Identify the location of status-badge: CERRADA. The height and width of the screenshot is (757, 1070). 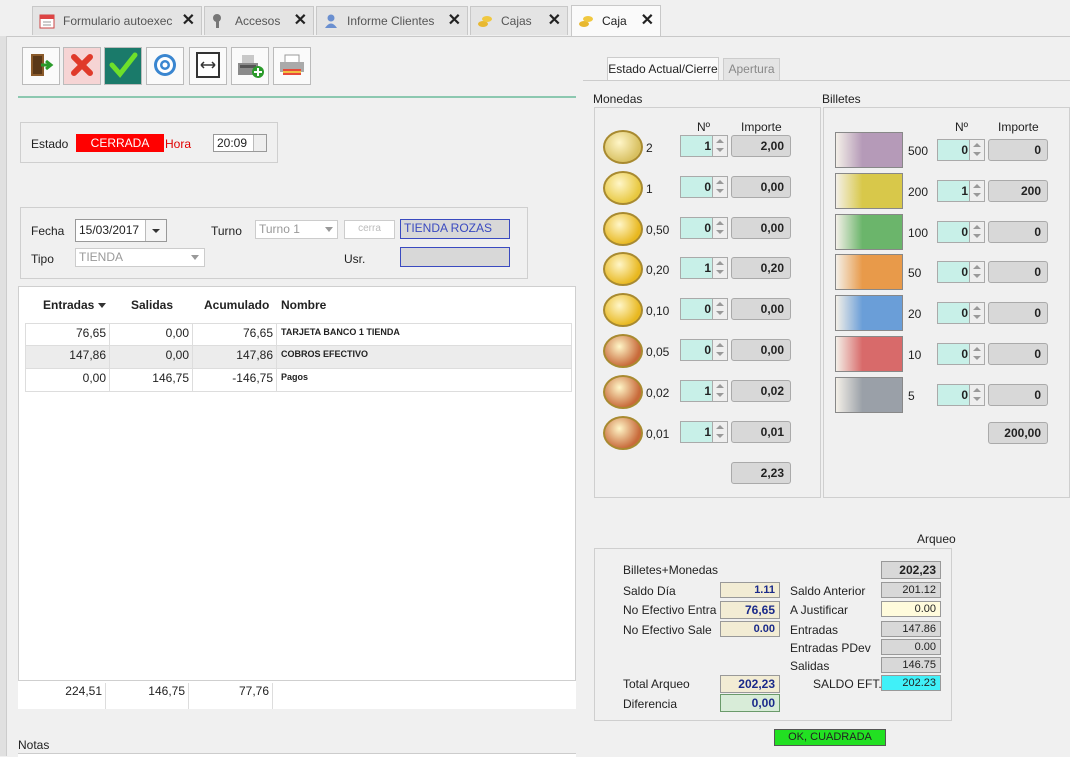
(120, 143).